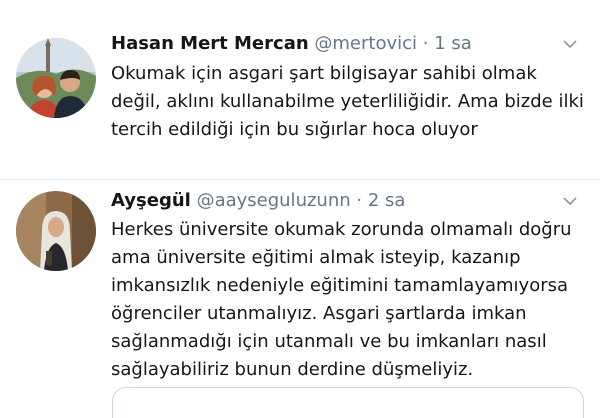 The image size is (600, 418). What do you see at coordinates (348, 402) in the screenshot?
I see `embedded-card` at bounding box center [348, 402].